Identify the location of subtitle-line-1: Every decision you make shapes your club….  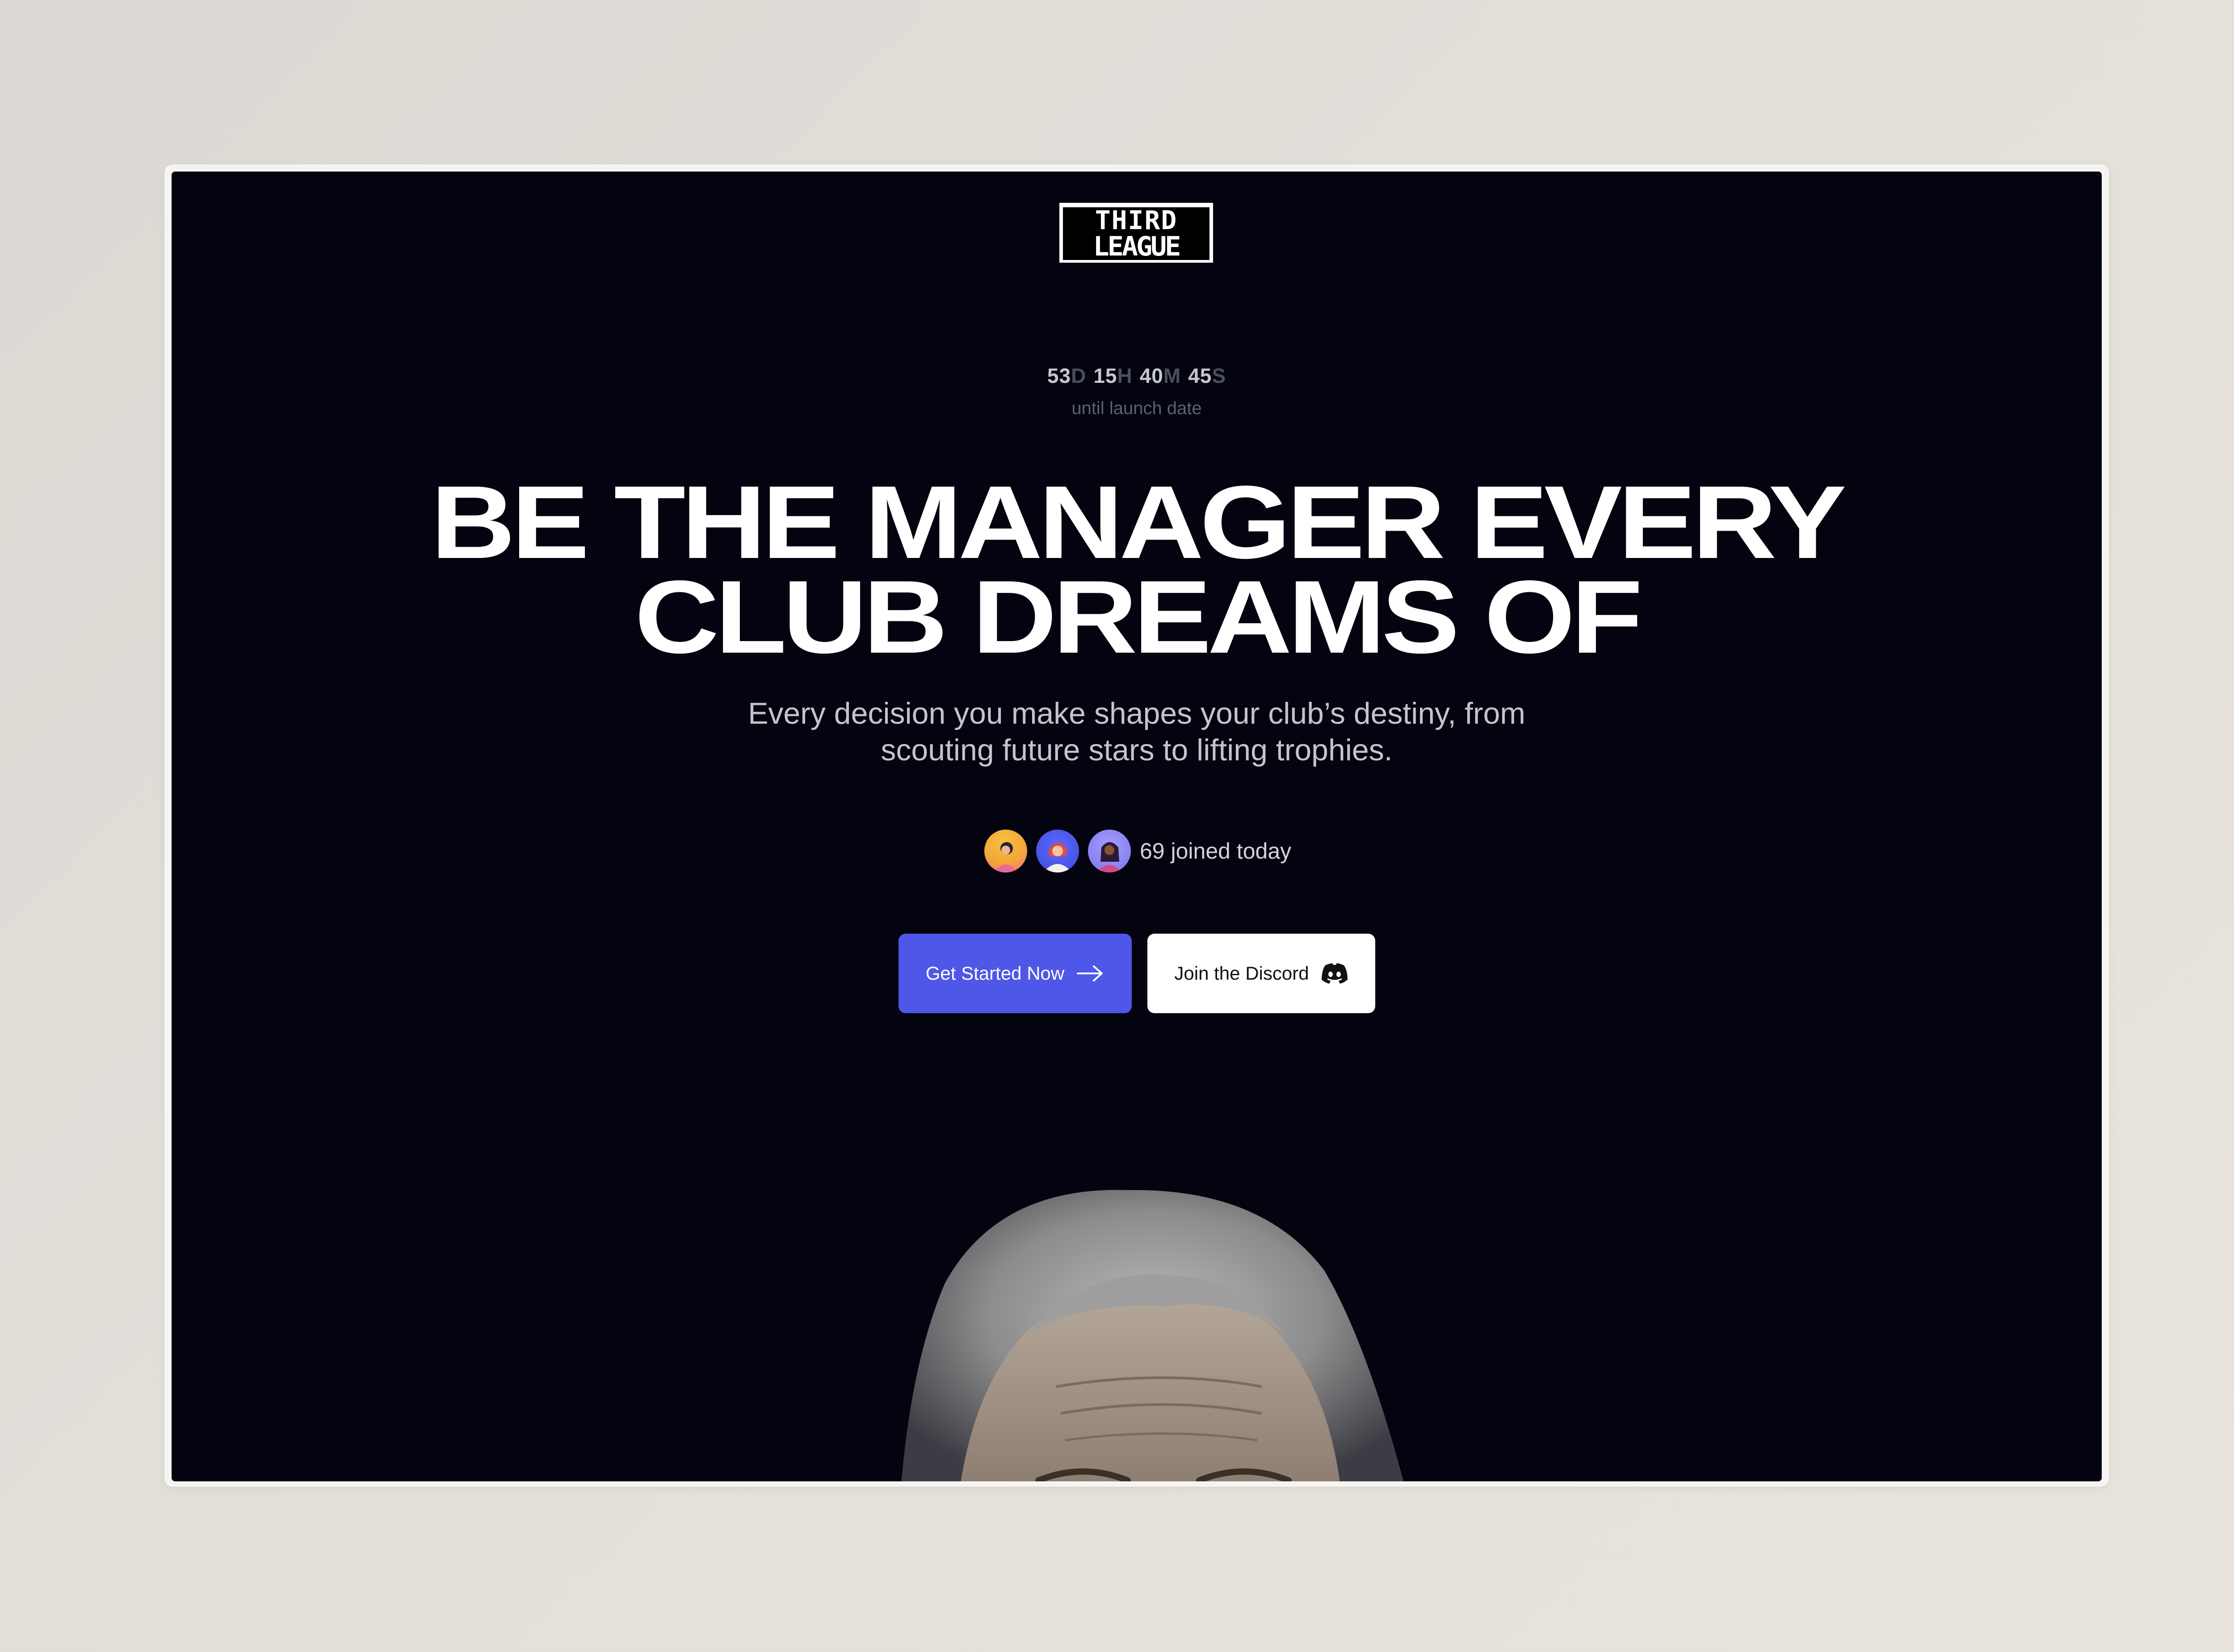
(1136, 713).